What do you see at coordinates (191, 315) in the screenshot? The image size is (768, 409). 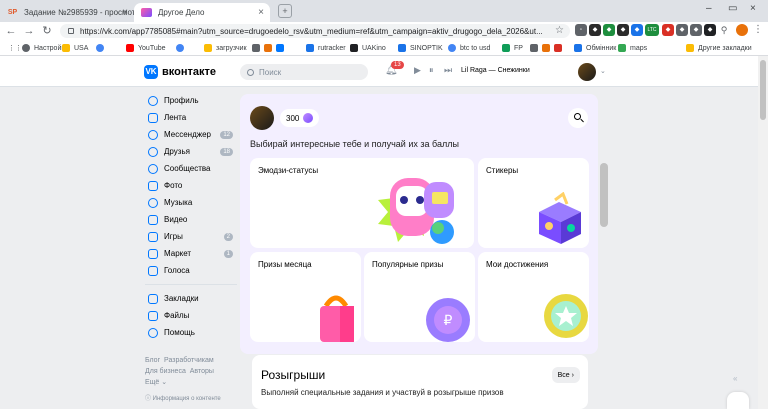 I see `sidebar-item-files: Файлы` at bounding box center [191, 315].